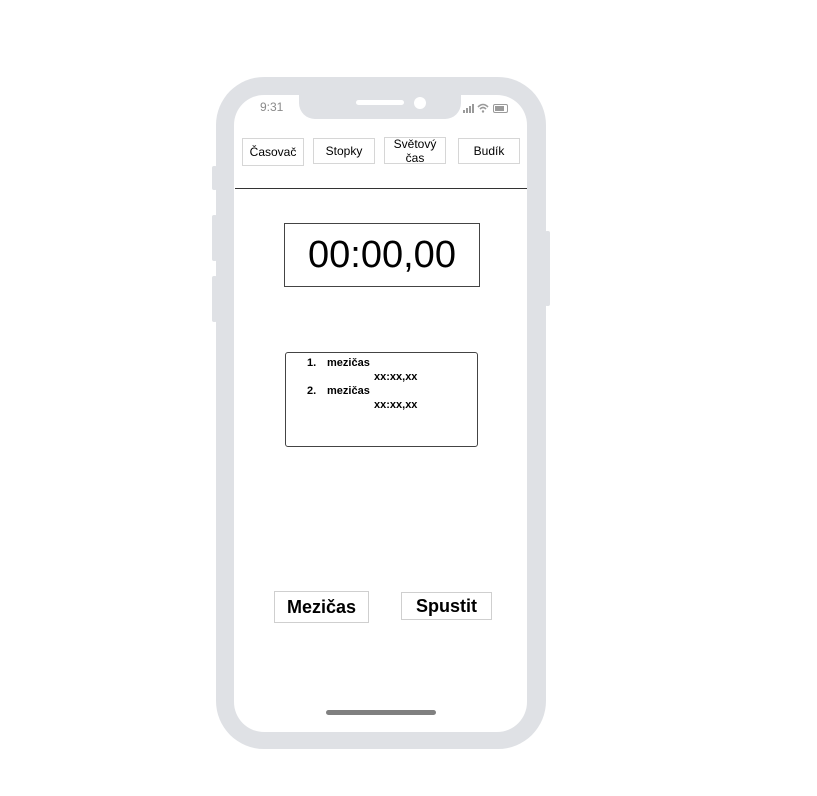 The image size is (817, 796). What do you see at coordinates (500, 108) in the screenshot?
I see `battery-icon` at bounding box center [500, 108].